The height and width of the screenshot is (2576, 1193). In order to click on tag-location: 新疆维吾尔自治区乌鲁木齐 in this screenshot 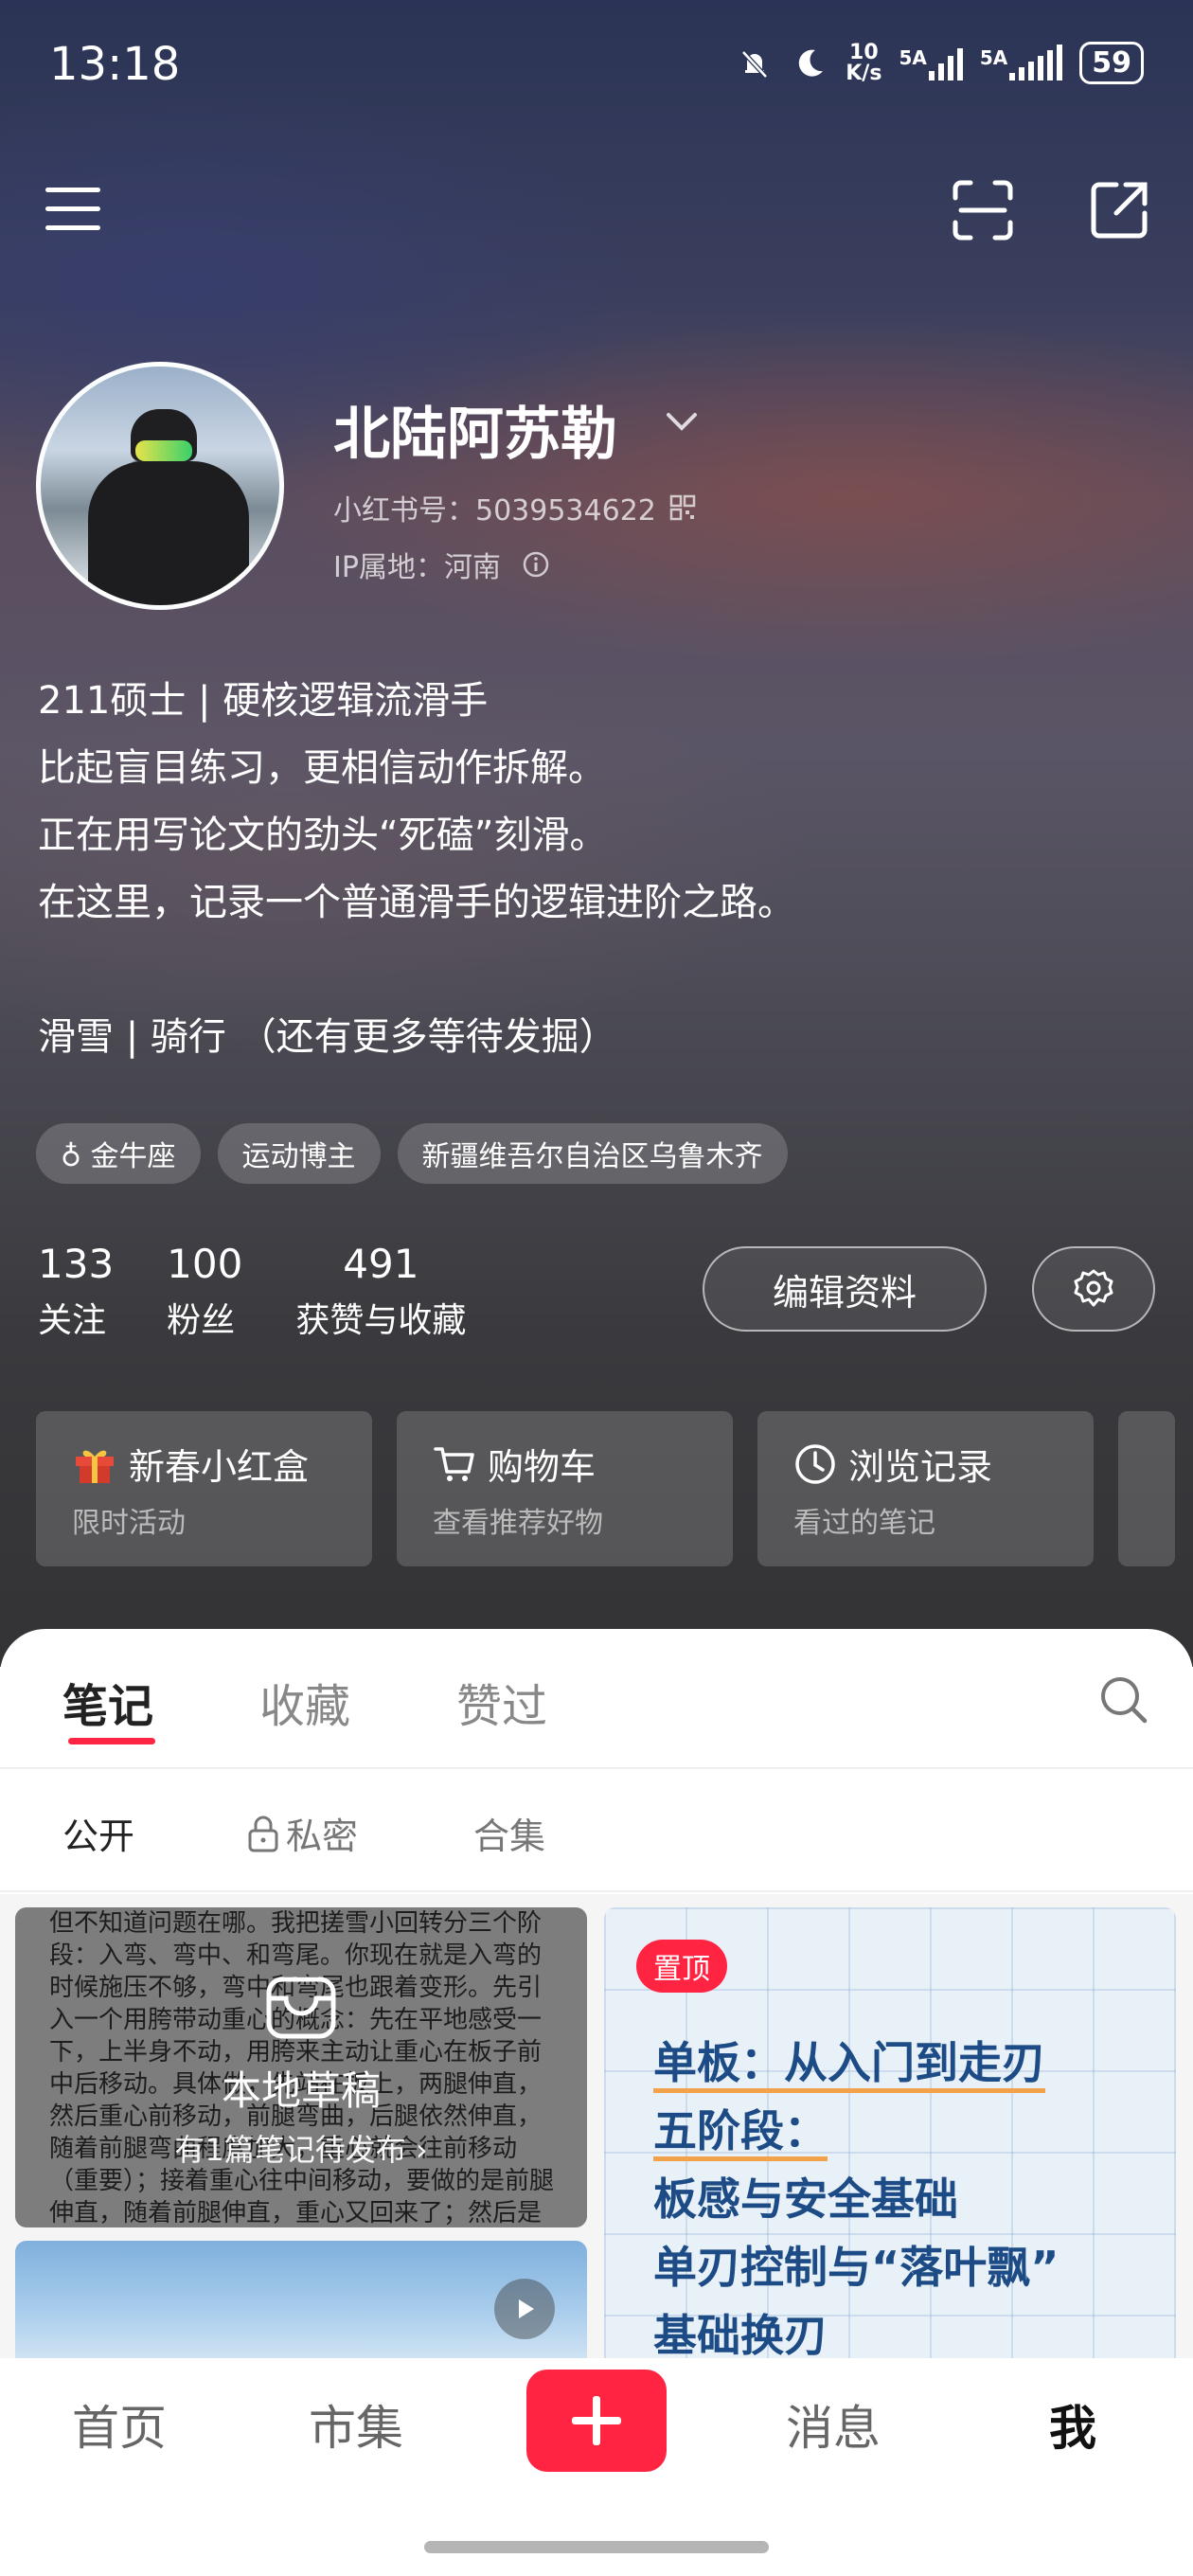, I will do `click(592, 1153)`.